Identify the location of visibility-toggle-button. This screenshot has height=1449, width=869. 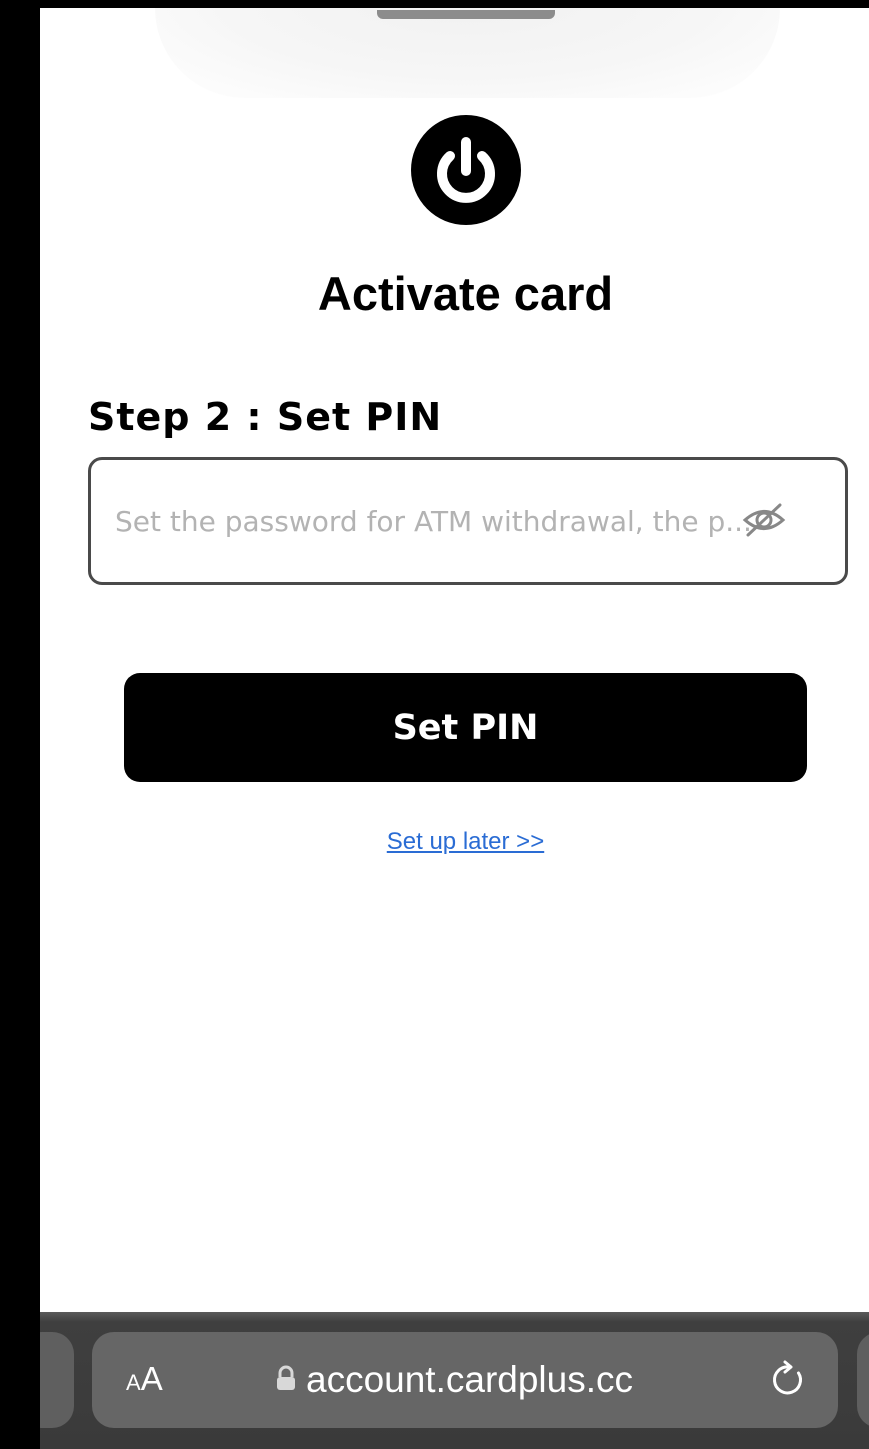
(764, 520).